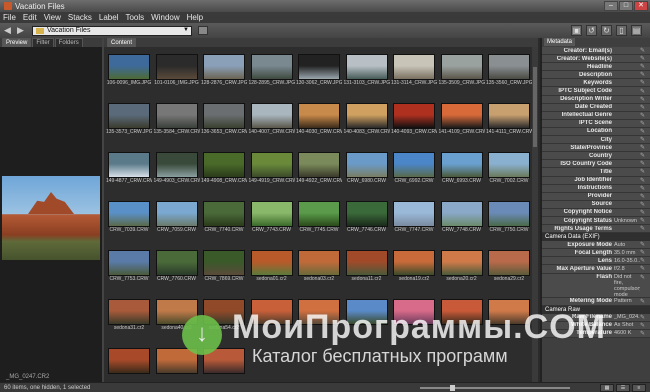 This screenshot has height=392, width=650. I want to click on thumbnail-cell: 131-3103_CRW.JPG, so click(367, 73).